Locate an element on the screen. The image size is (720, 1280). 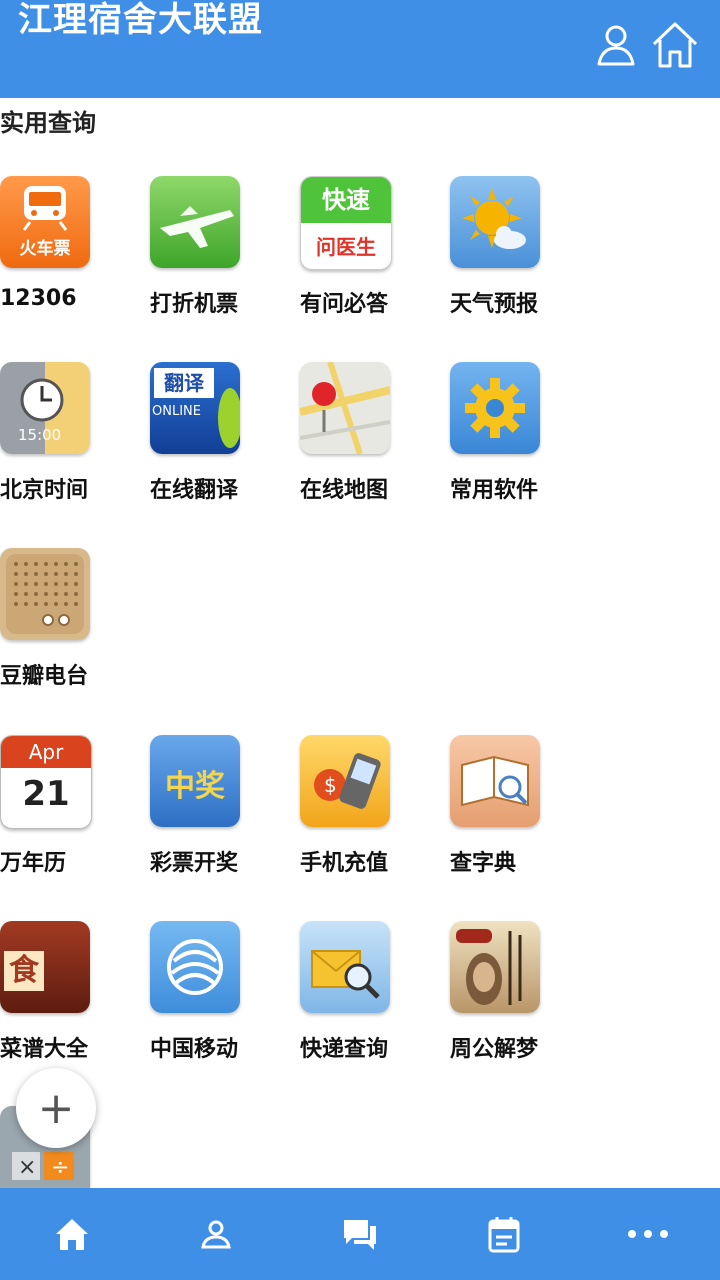
dictionary-icon is located at coordinates (495, 781).